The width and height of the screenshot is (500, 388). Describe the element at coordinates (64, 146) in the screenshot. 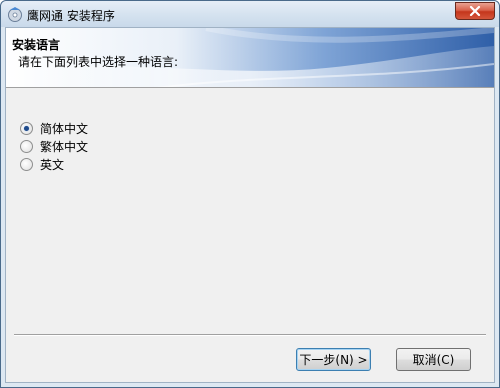

I see `language-option-label: 繁体中文` at that location.